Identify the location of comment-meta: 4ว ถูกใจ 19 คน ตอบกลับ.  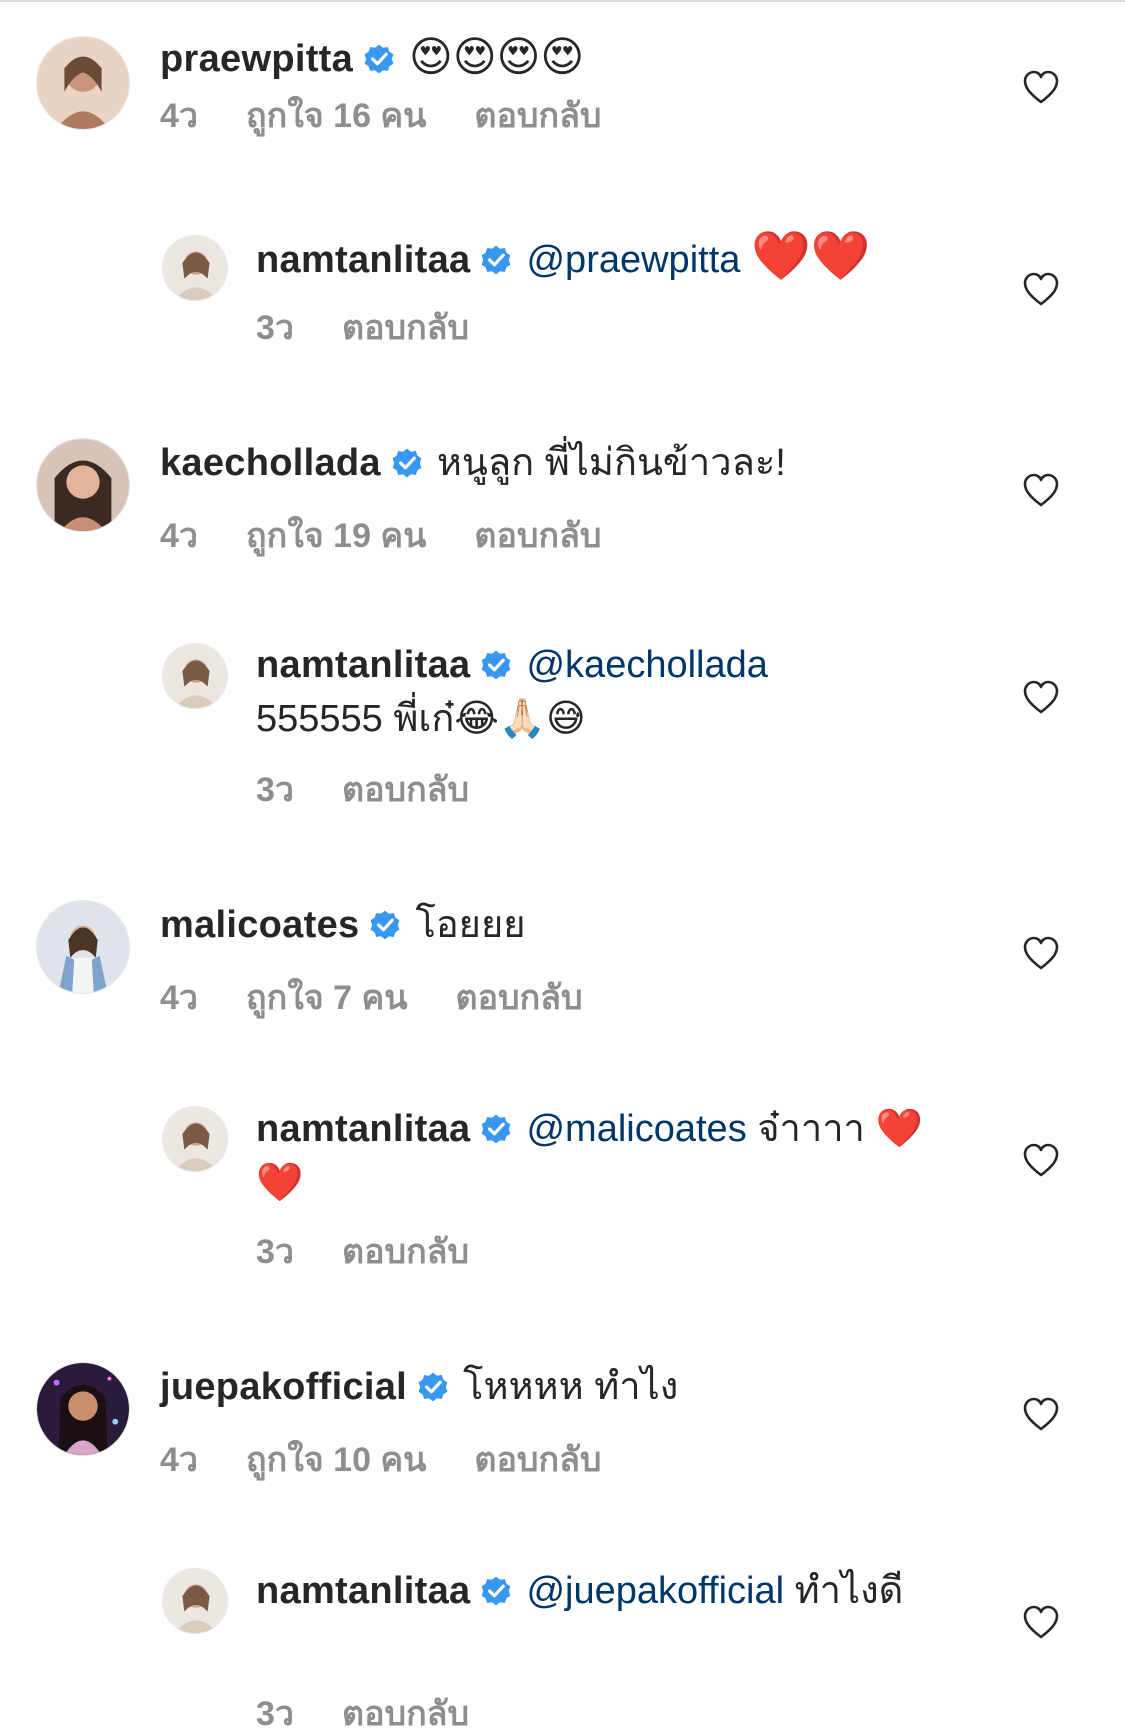
(405, 536).